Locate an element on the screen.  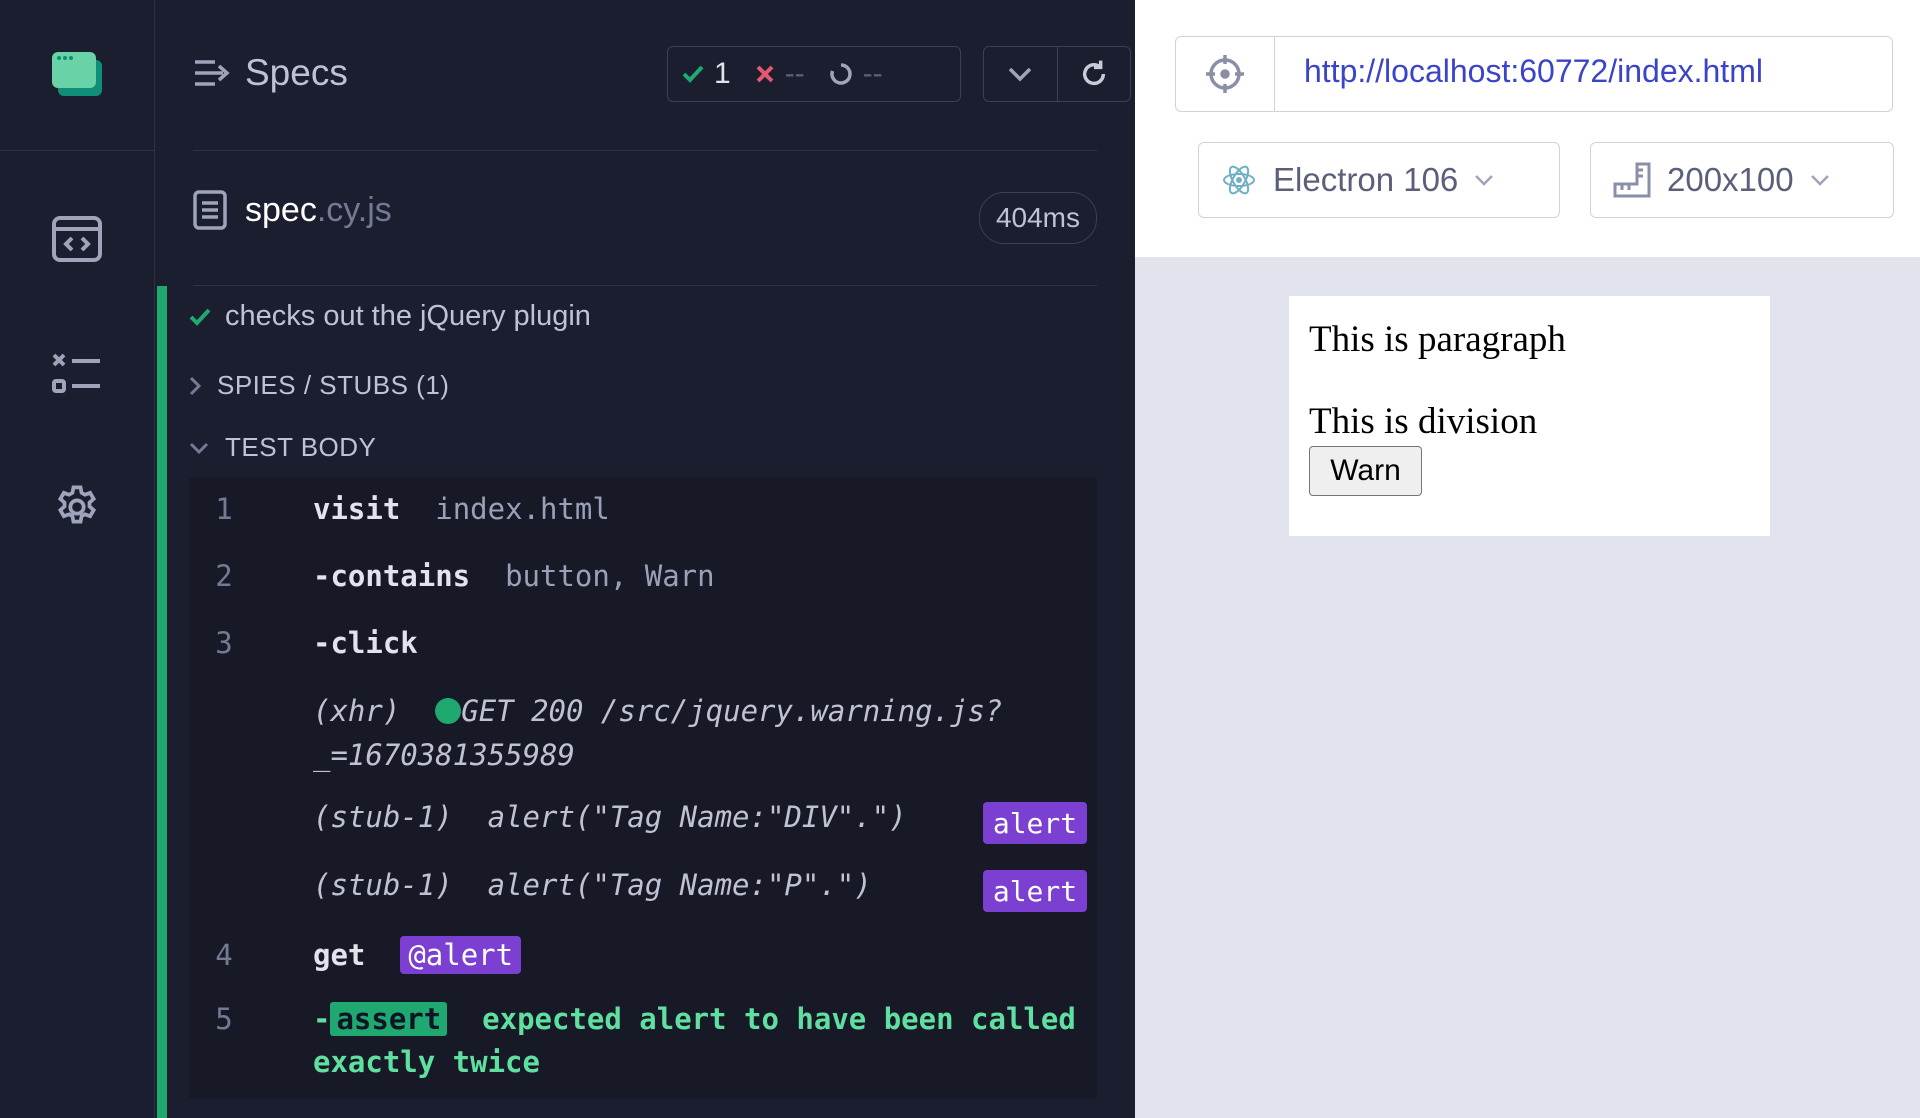
command-click: -click is located at coordinates (365, 643).